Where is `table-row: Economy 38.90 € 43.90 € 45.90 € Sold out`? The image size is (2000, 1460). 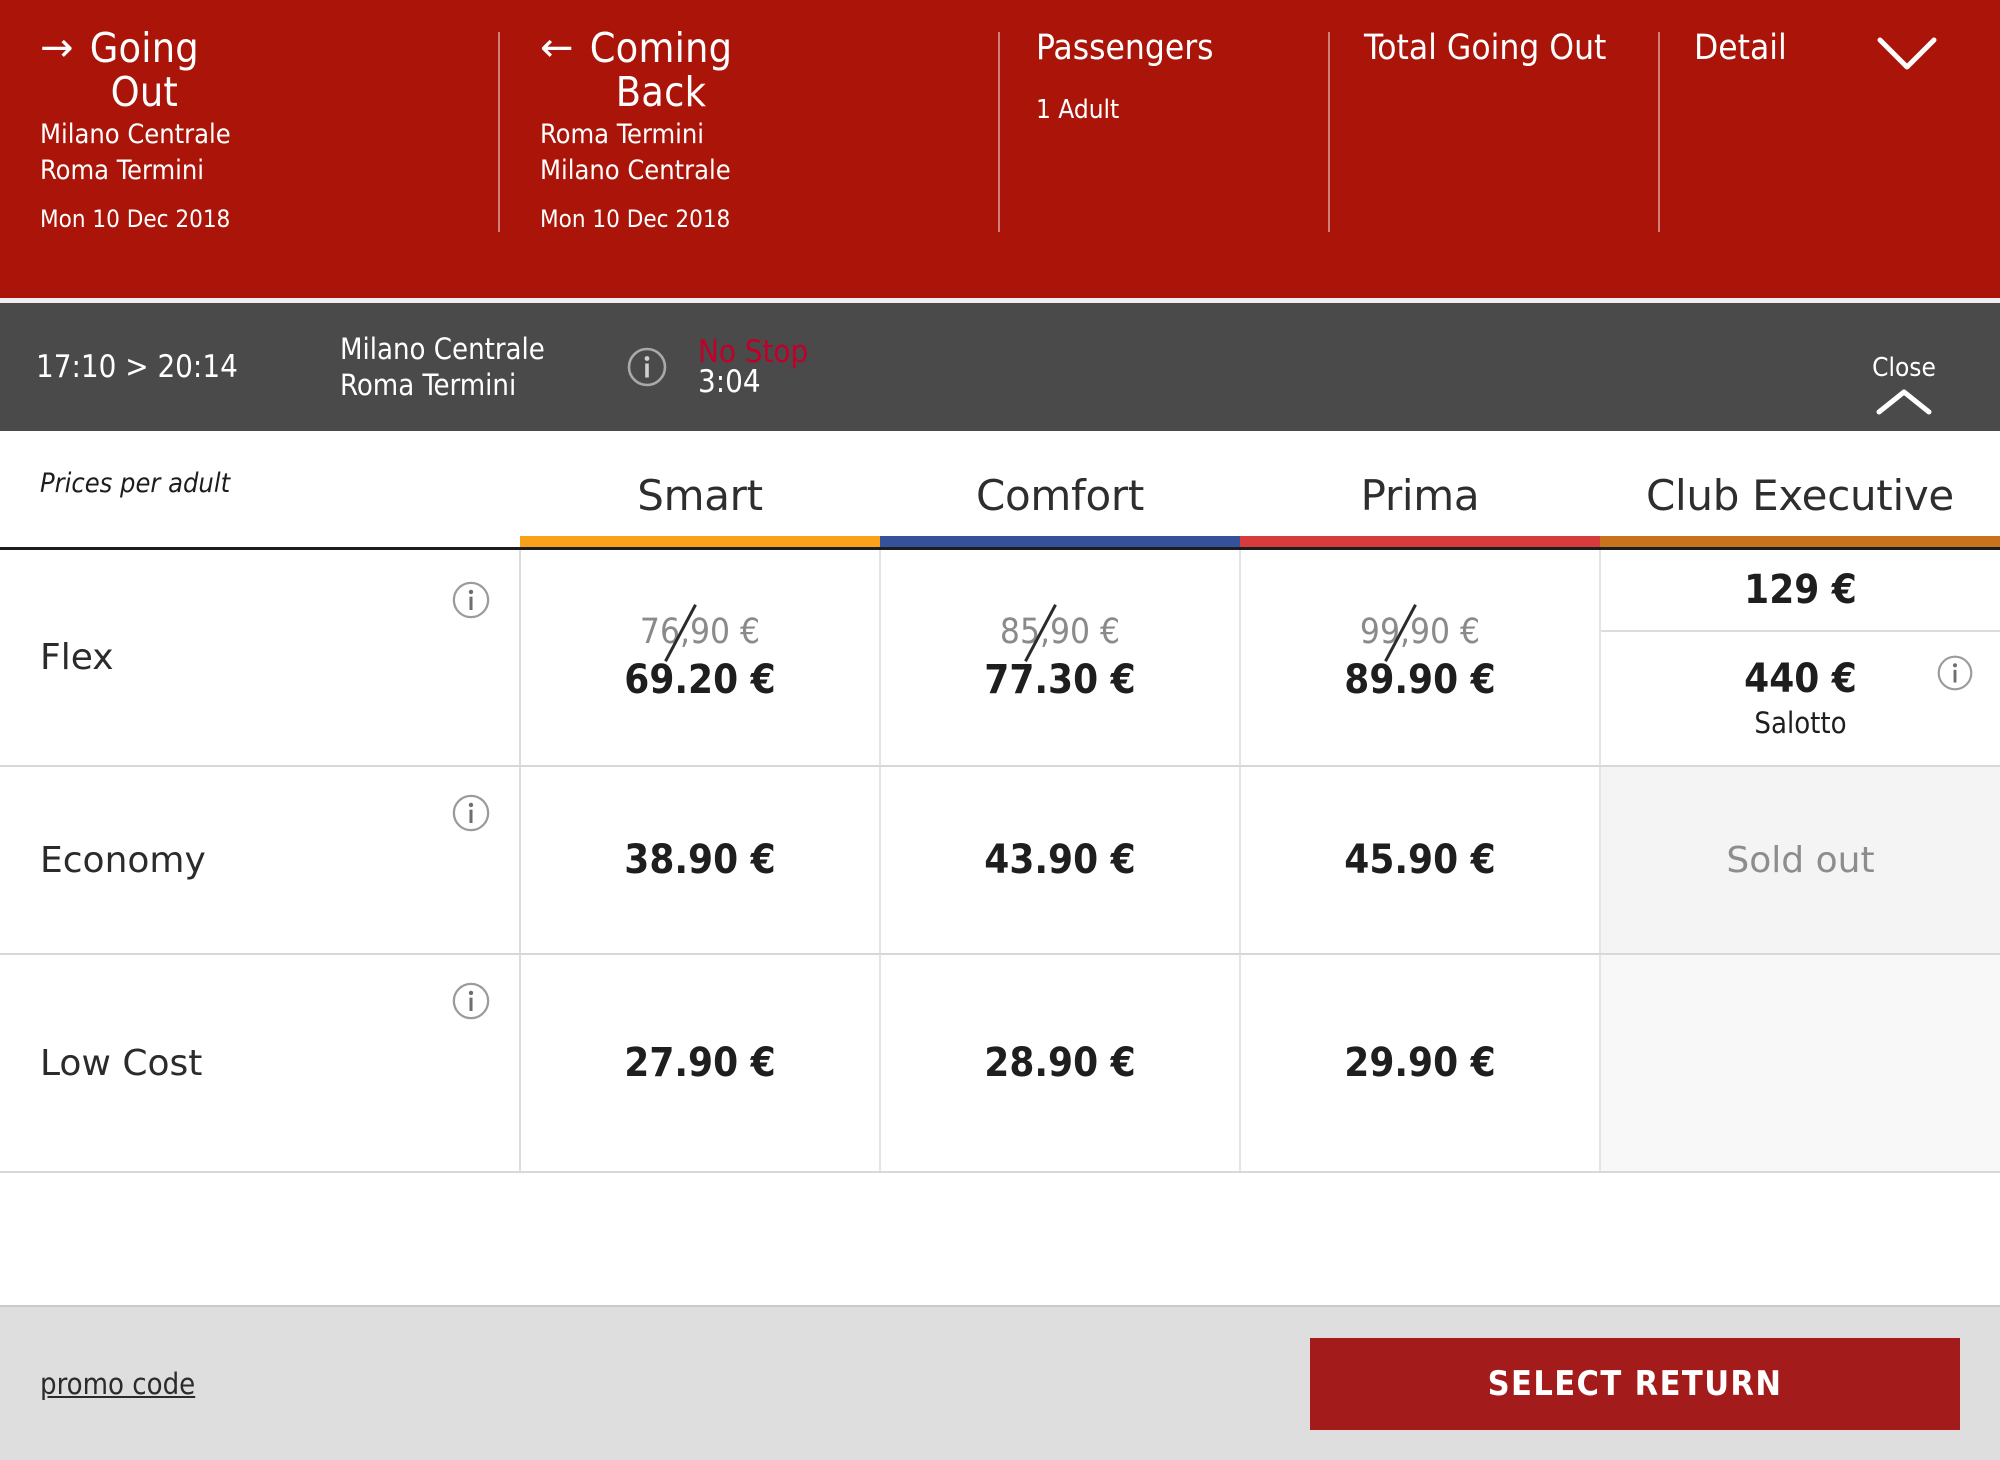 table-row: Economy 38.90 € 43.90 € 45.90 € Sold out is located at coordinates (1000, 860).